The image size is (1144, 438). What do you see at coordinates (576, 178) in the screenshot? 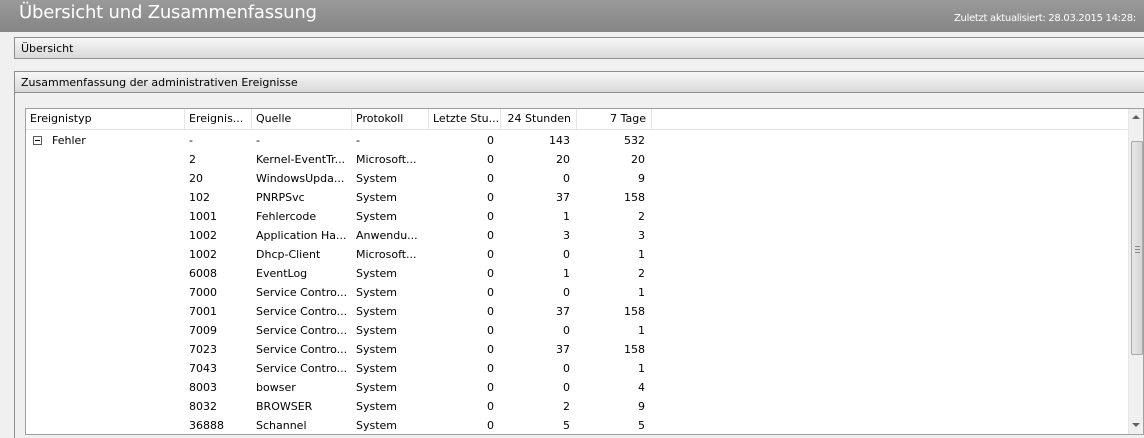
I see `table-row: 20 WindowsUpda... System 0 0 9` at bounding box center [576, 178].